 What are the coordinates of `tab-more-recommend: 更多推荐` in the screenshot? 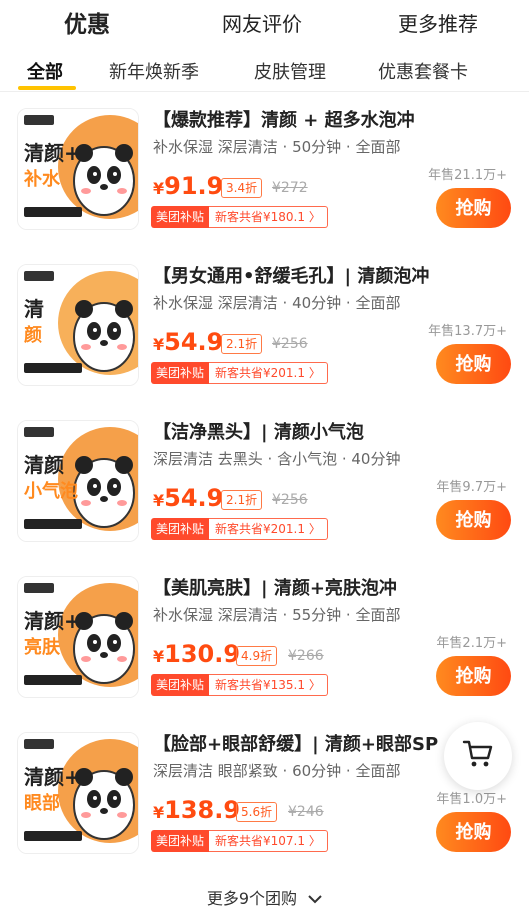 It's located at (438, 22).